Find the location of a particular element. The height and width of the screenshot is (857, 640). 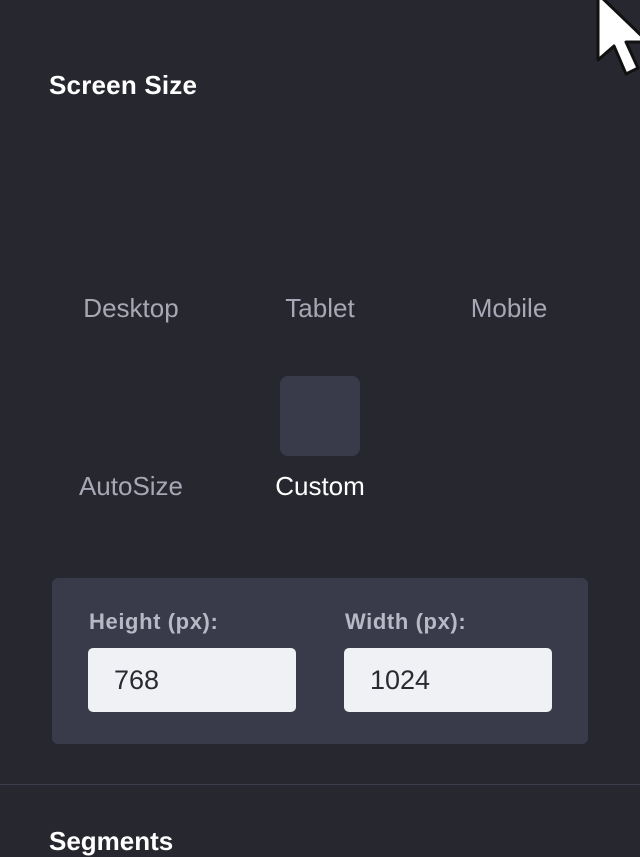

option-autosize: AutoSize is located at coordinates (131, 486).